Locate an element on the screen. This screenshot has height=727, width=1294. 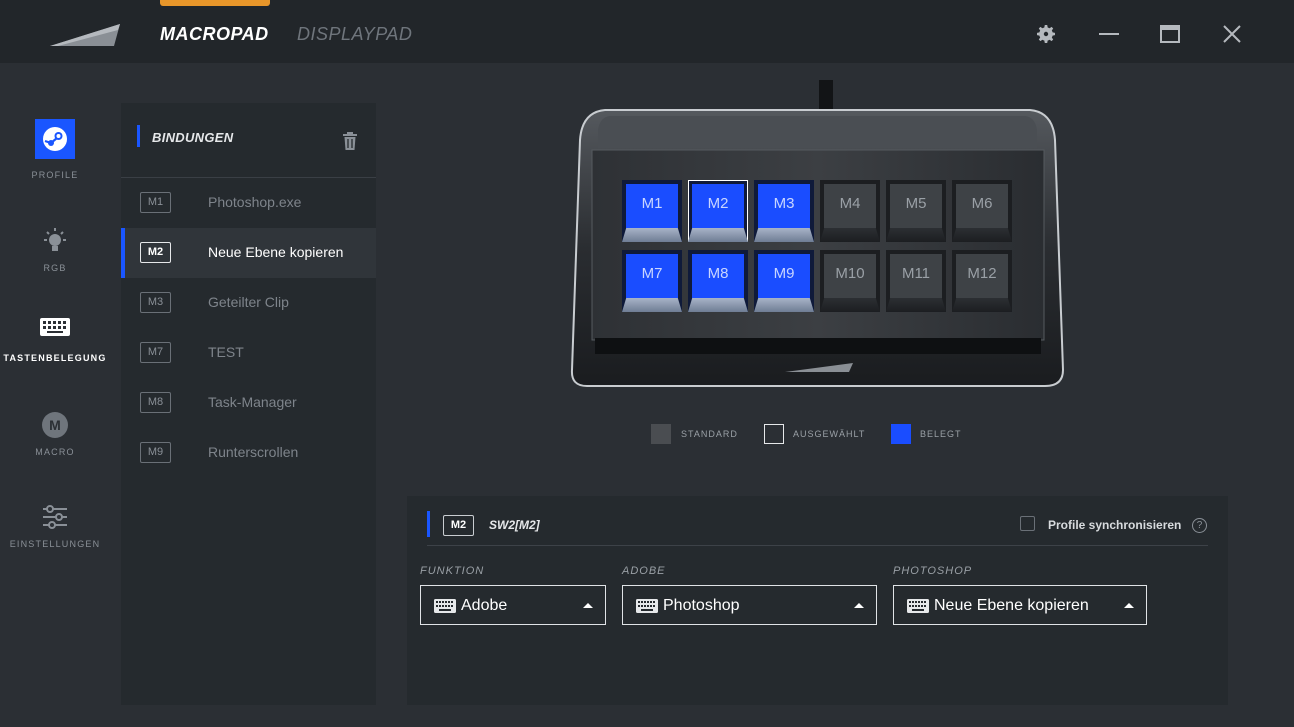
field-label-adobe: ADOBE is located at coordinates (644, 571).